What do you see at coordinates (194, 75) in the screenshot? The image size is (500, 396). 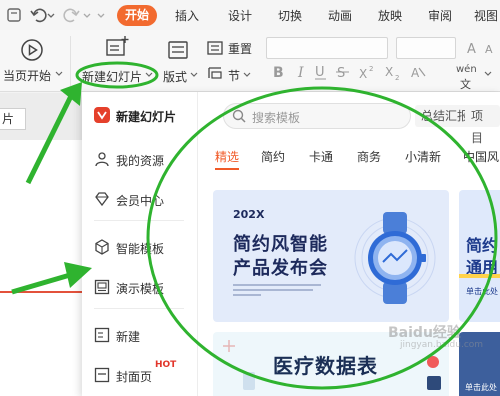 I see `layout-chevron-icon` at bounding box center [194, 75].